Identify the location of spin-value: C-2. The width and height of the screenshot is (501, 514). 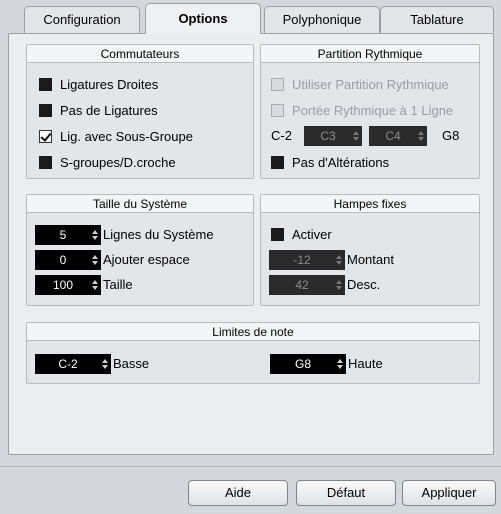
(68, 364).